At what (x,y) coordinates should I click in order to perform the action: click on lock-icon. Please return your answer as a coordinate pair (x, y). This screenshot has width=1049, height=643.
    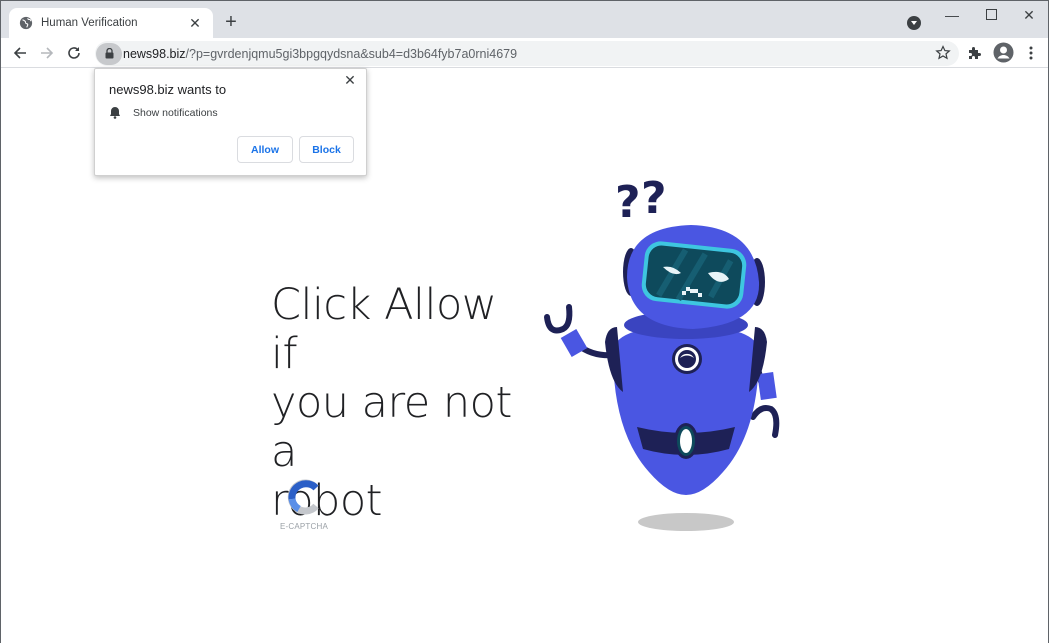
    Looking at the image, I should click on (109, 53).